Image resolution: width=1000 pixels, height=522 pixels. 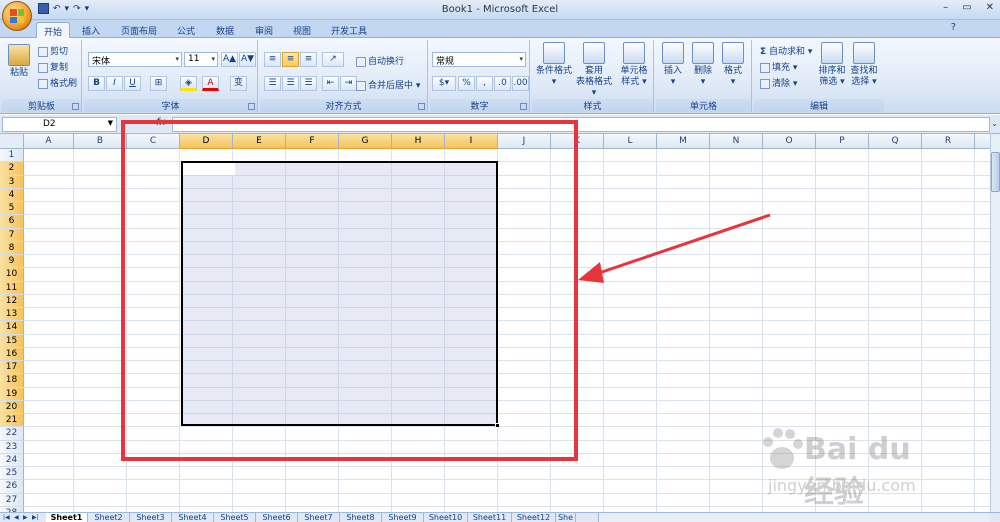 I want to click on next-sheet-icon: ▶, so click(x=25, y=517).